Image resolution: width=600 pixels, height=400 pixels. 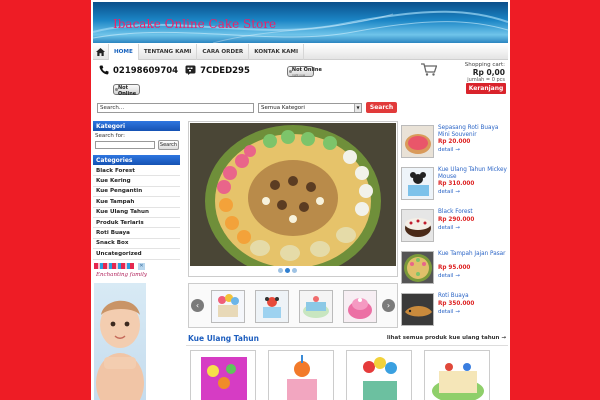 I want to click on search-button: Search, so click(x=381, y=107).